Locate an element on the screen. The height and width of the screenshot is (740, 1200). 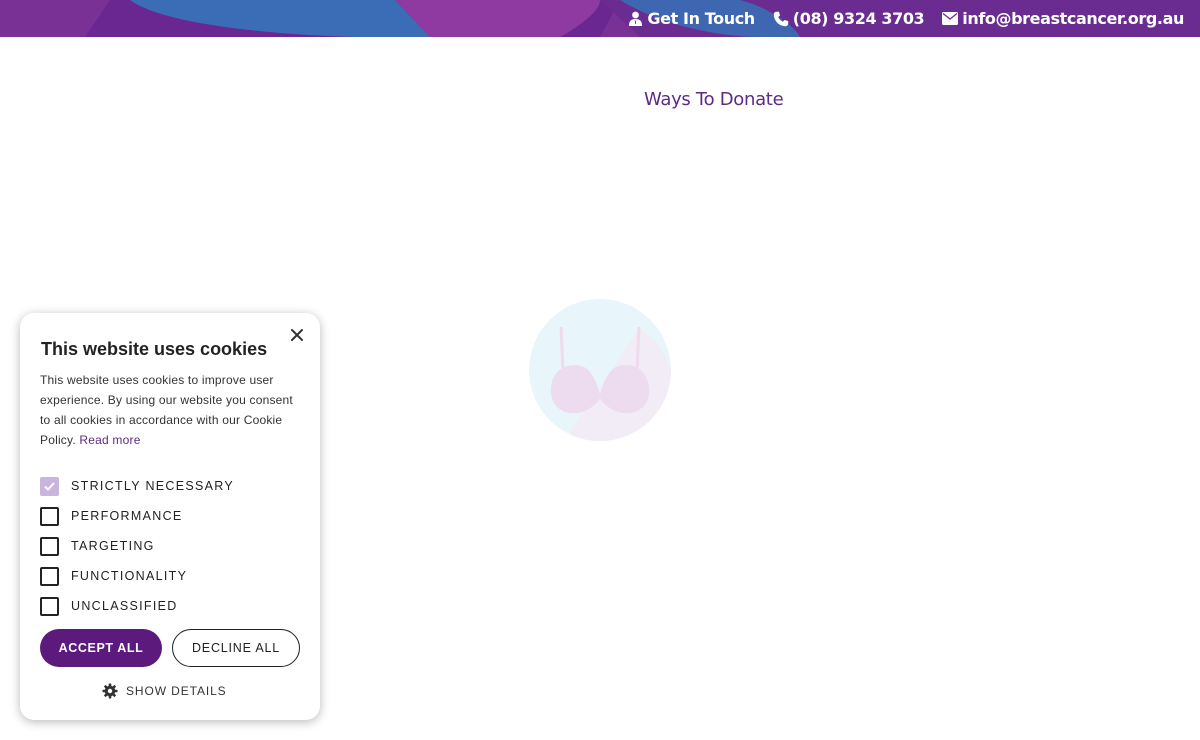
show-details-button: SHOW DETAILS is located at coordinates (164, 691).